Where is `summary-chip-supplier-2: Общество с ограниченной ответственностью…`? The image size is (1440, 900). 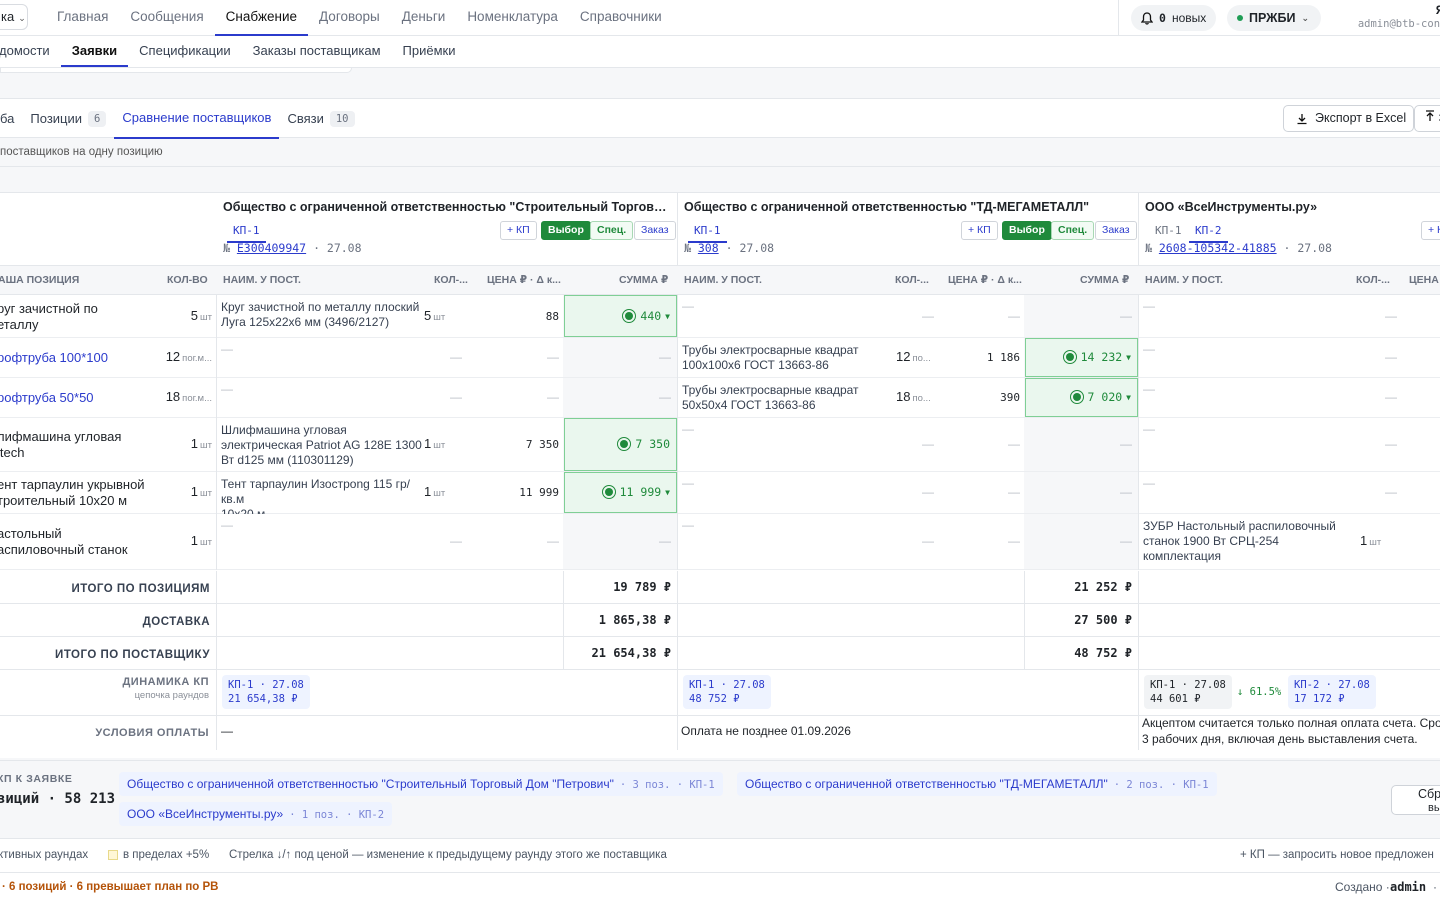 summary-chip-supplier-2: Общество с ограниченной ответственностью… is located at coordinates (977, 784).